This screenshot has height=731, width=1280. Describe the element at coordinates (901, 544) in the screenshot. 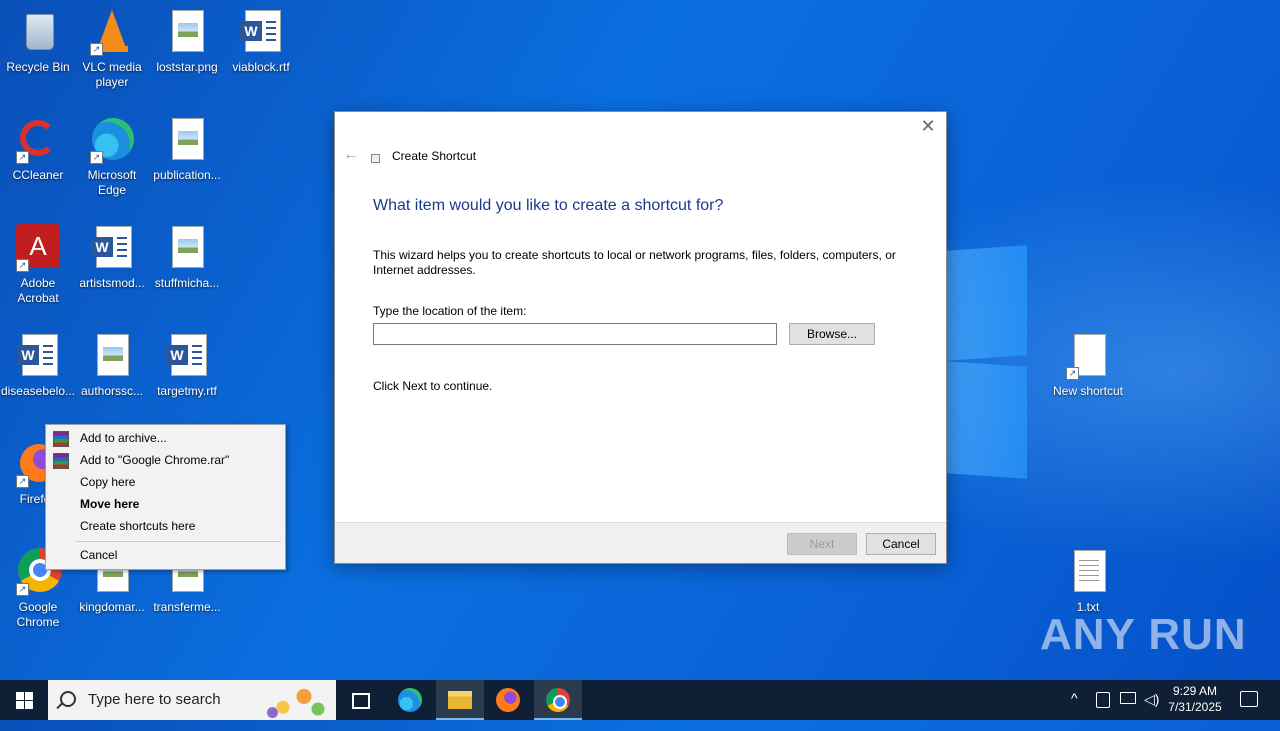

I see `cancel-button: Cancel` at that location.